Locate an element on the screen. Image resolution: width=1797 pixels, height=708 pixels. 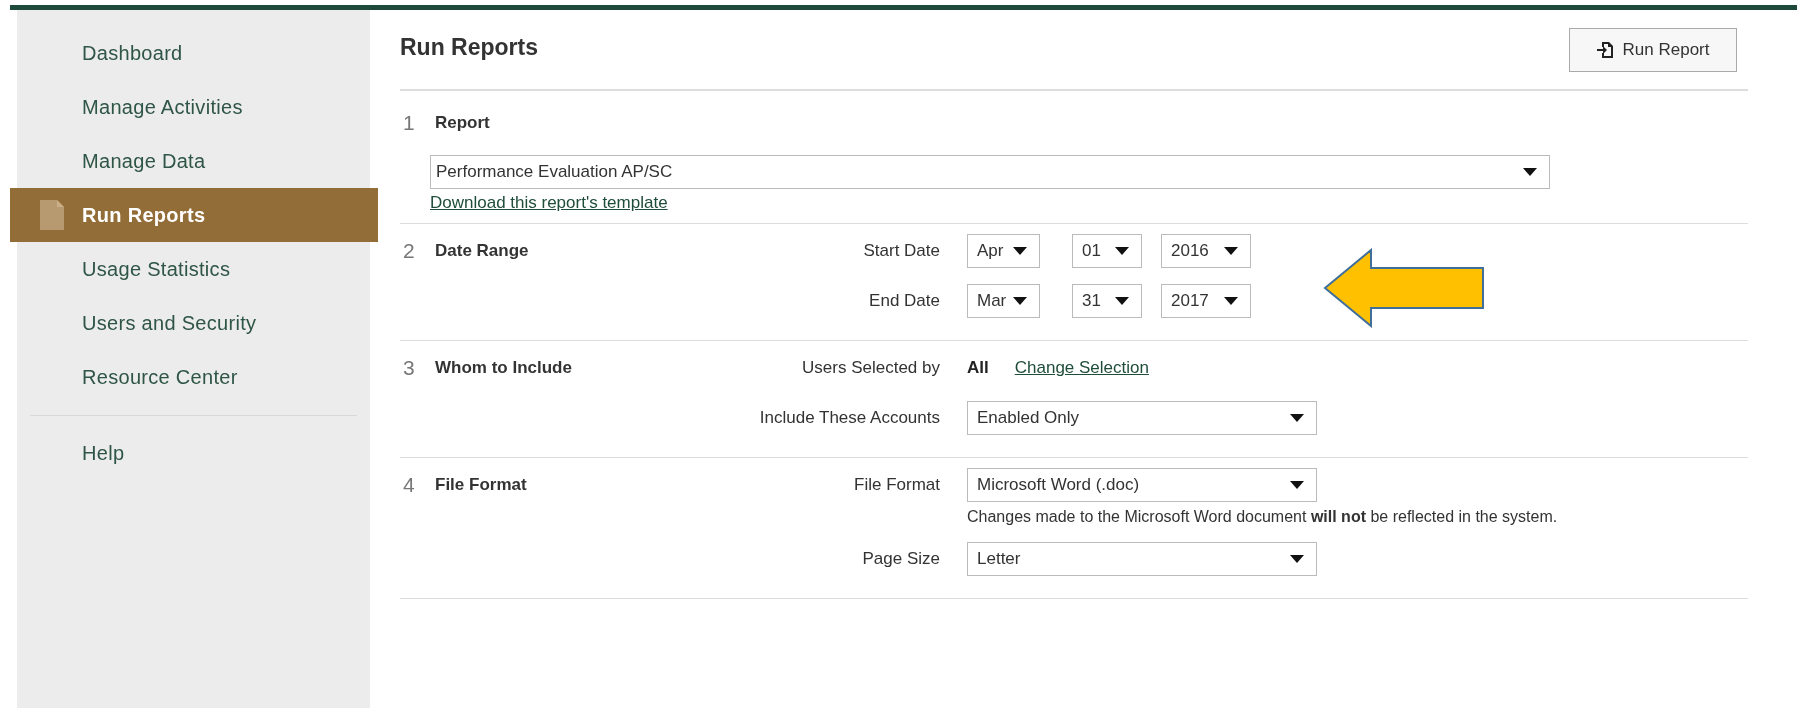
nav-item: Dashboard is located at coordinates (193, 53).